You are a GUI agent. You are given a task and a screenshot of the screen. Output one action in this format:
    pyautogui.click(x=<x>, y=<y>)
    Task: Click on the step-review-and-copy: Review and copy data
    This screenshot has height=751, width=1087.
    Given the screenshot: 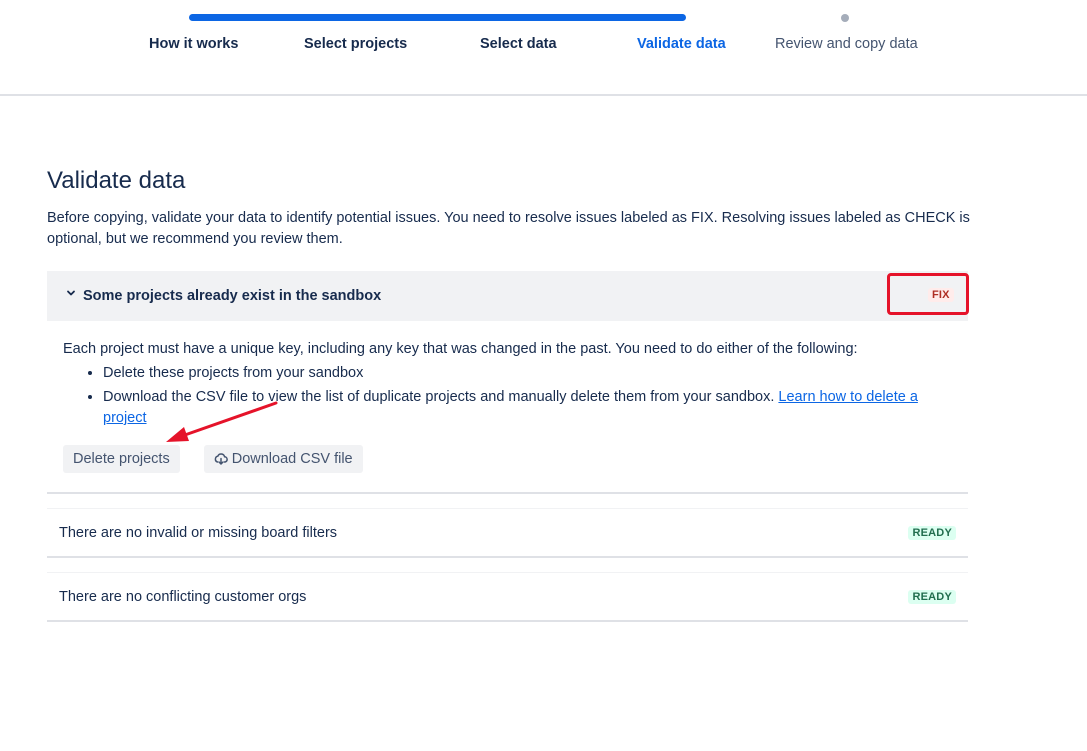 What is the action you would take?
    pyautogui.click(x=846, y=44)
    